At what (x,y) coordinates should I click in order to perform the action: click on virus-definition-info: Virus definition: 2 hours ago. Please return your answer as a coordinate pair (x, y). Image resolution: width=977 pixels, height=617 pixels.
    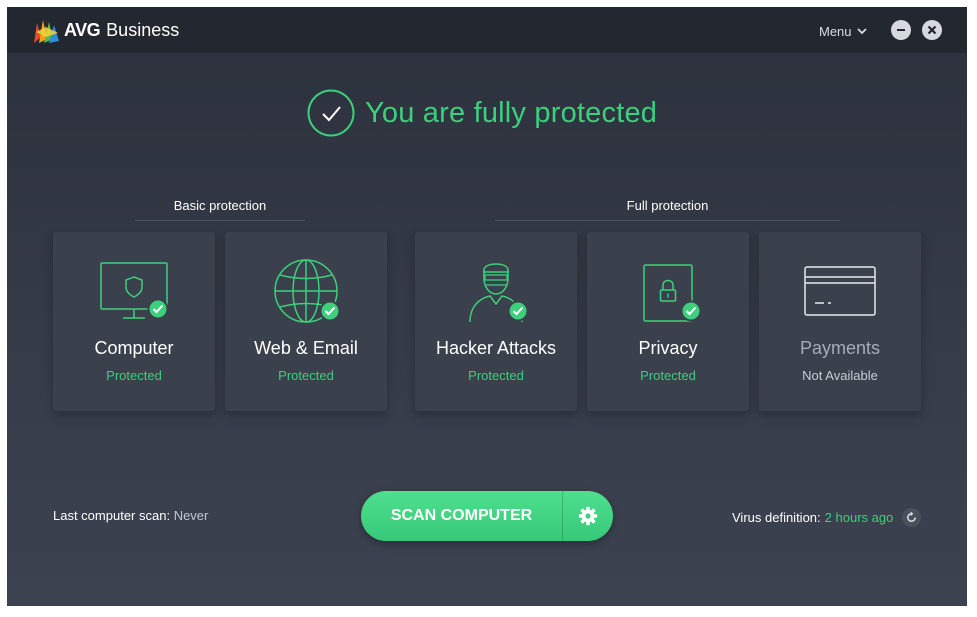
    Looking at the image, I should click on (827, 517).